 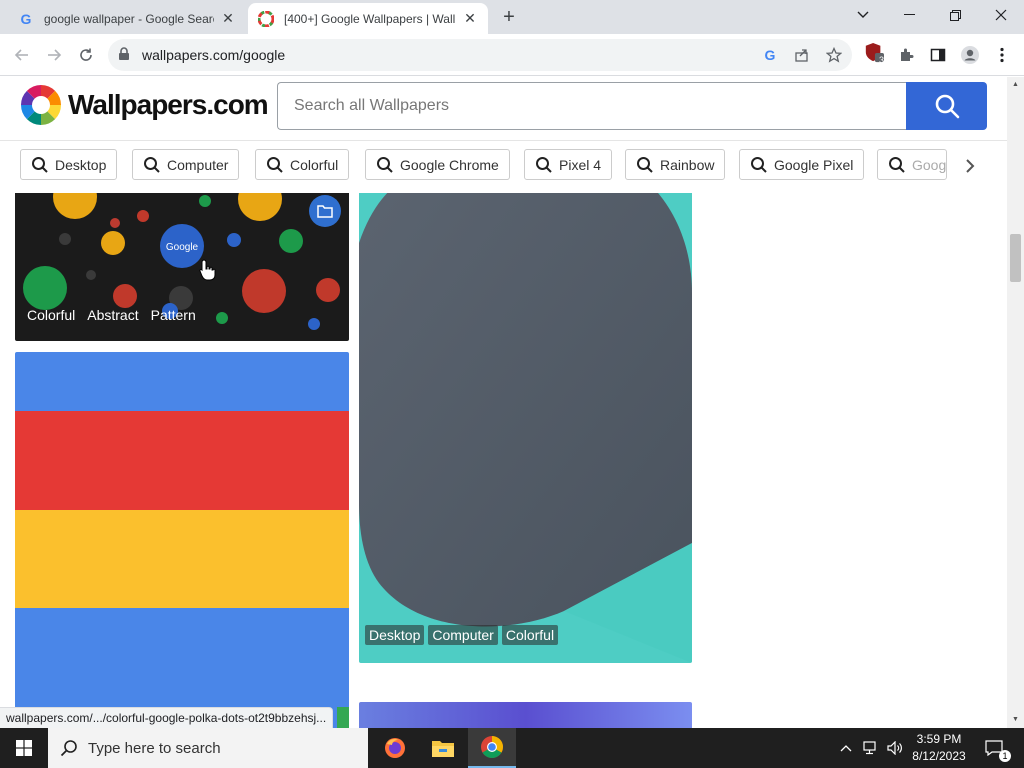 What do you see at coordinates (846, 748) in the screenshot?
I see `tray-chevron-up-icon` at bounding box center [846, 748].